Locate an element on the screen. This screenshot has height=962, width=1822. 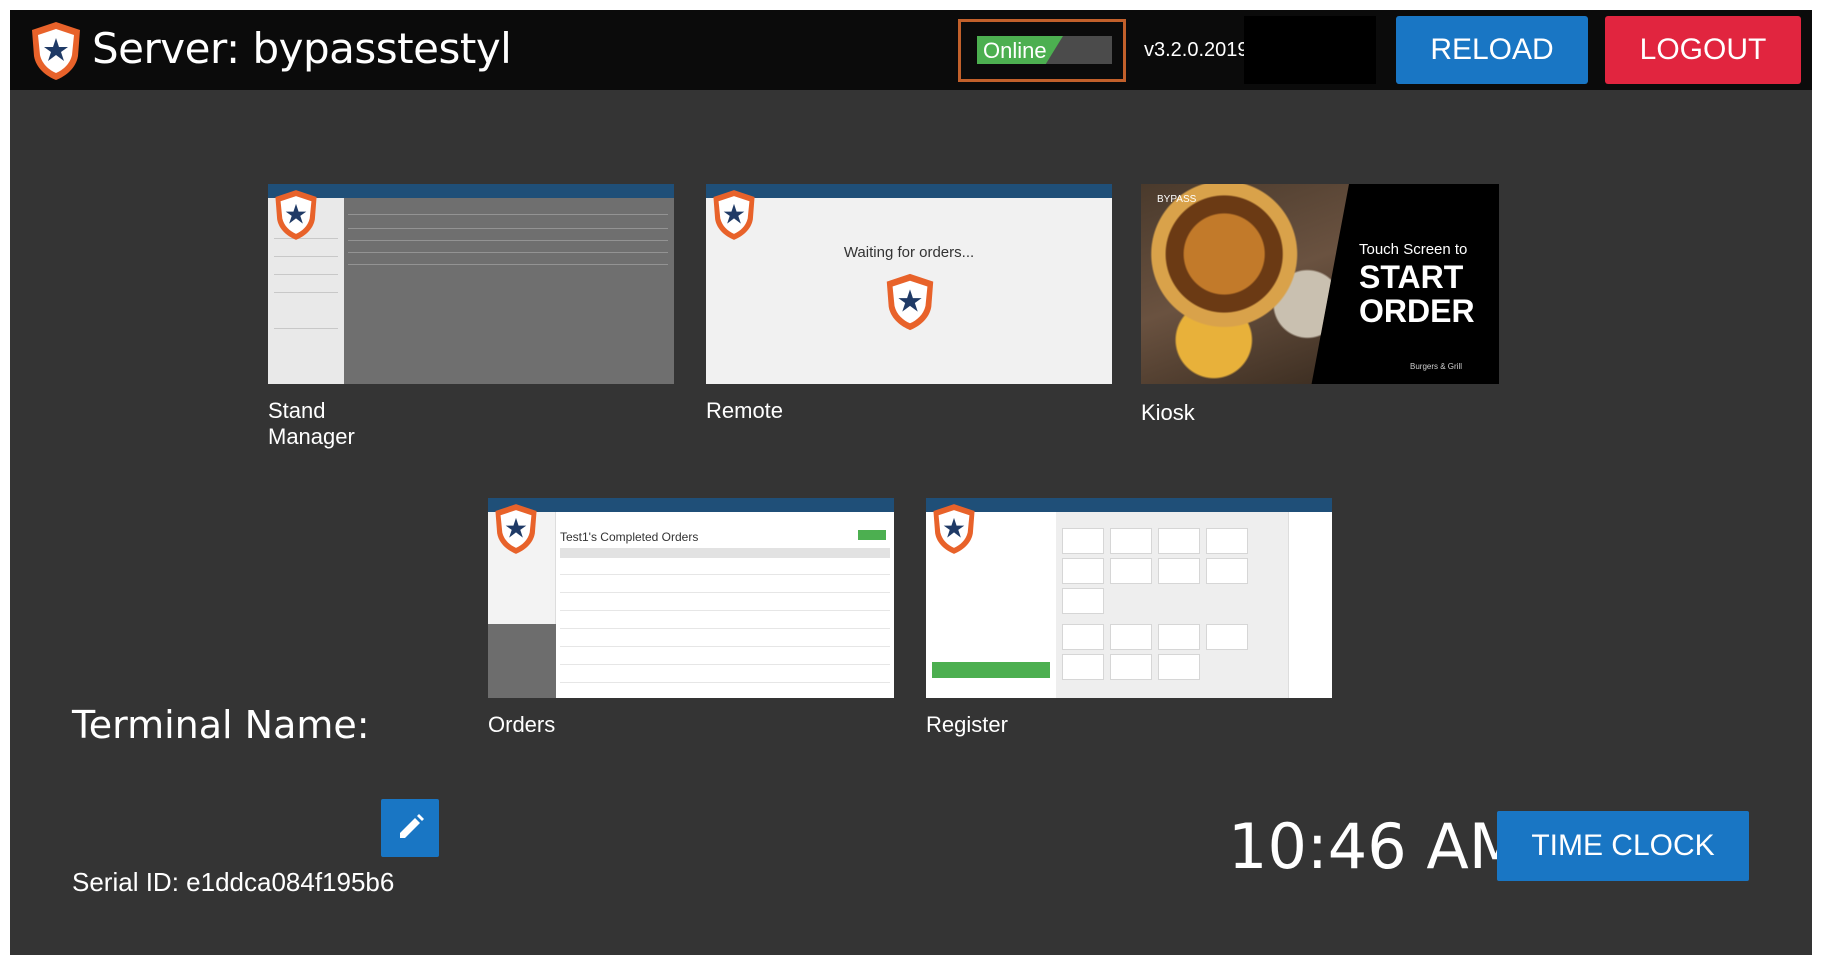
redacted-area is located at coordinates (1310, 50).